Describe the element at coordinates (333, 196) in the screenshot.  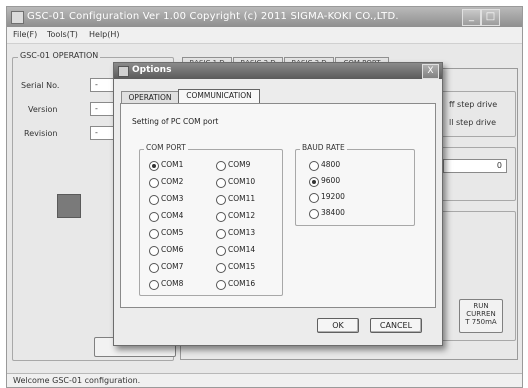
I see `radio-label: 19200` at that location.